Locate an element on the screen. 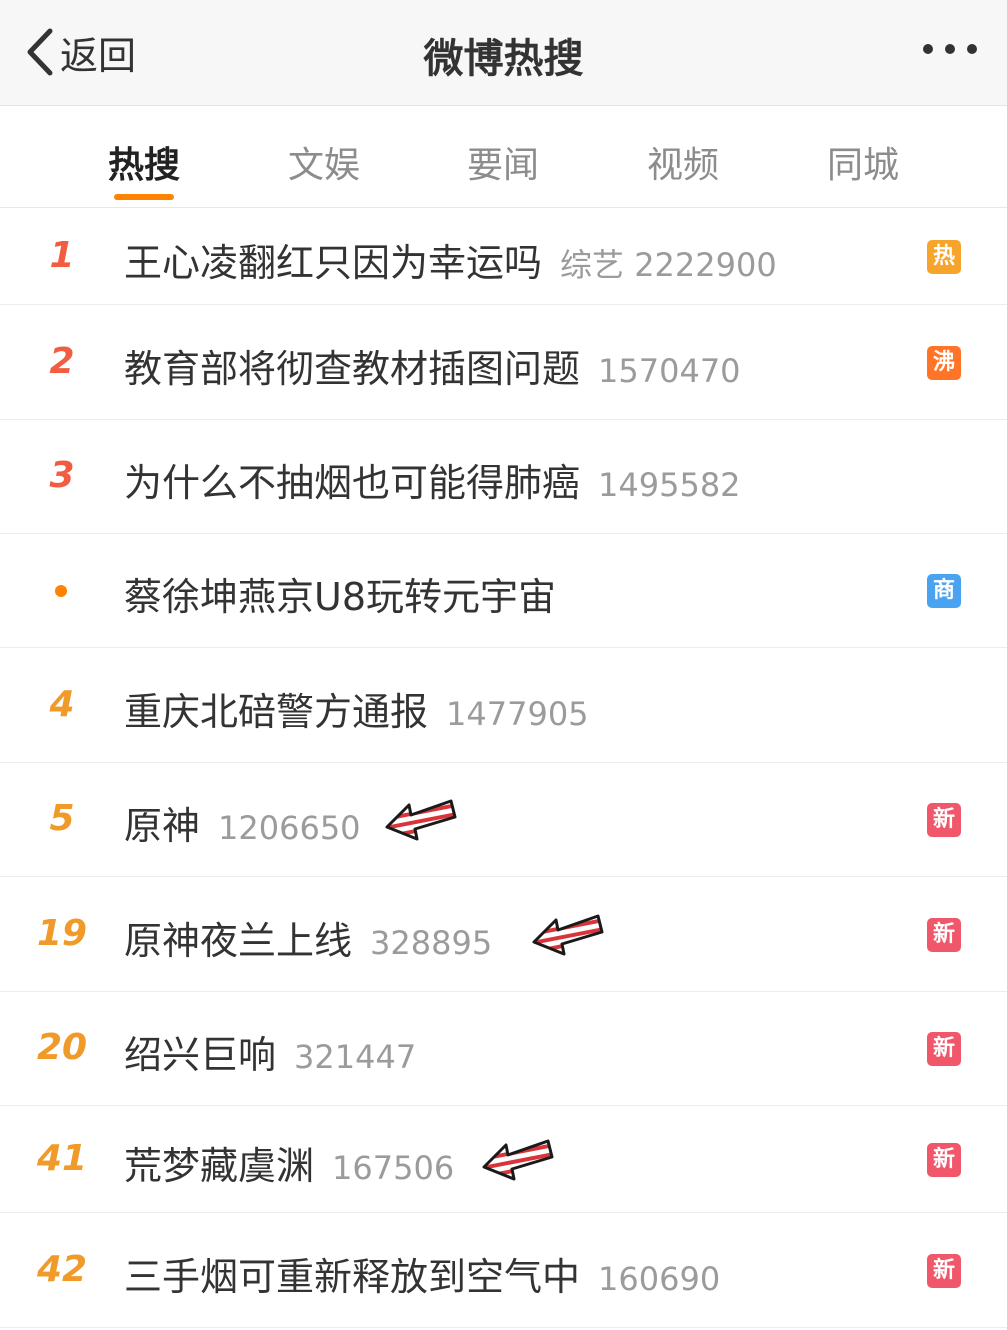 The width and height of the screenshot is (1007, 1330). item-text: 绍兴巨响 321447 is located at coordinates (270, 1051).